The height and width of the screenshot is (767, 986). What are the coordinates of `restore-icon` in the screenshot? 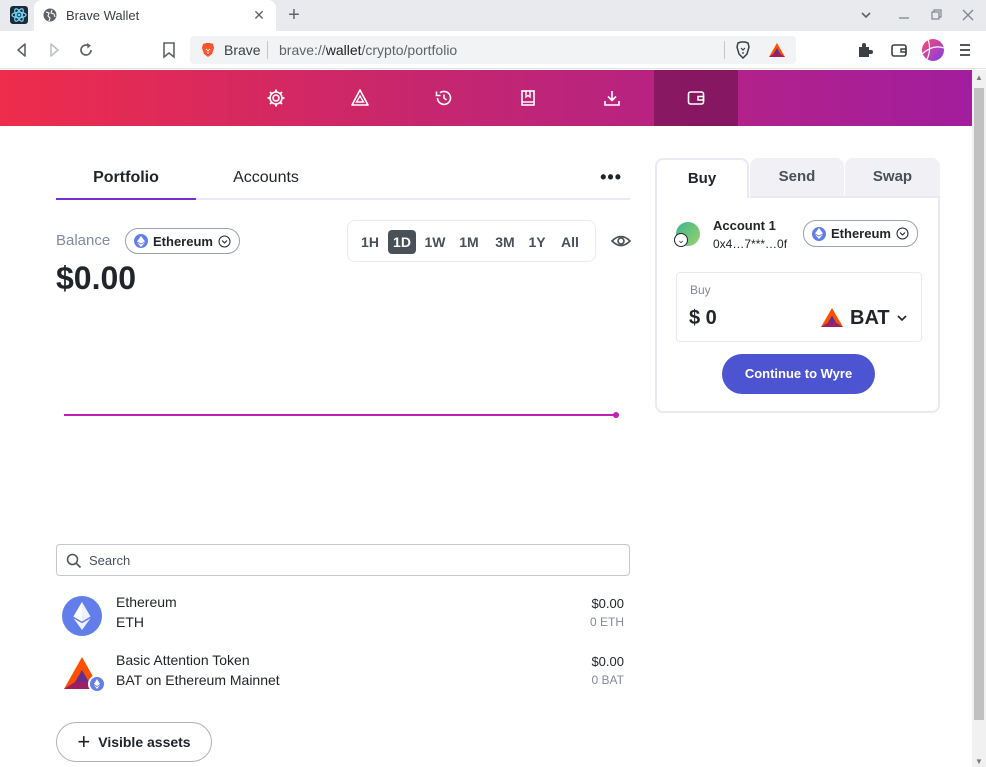 It's located at (936, 15).